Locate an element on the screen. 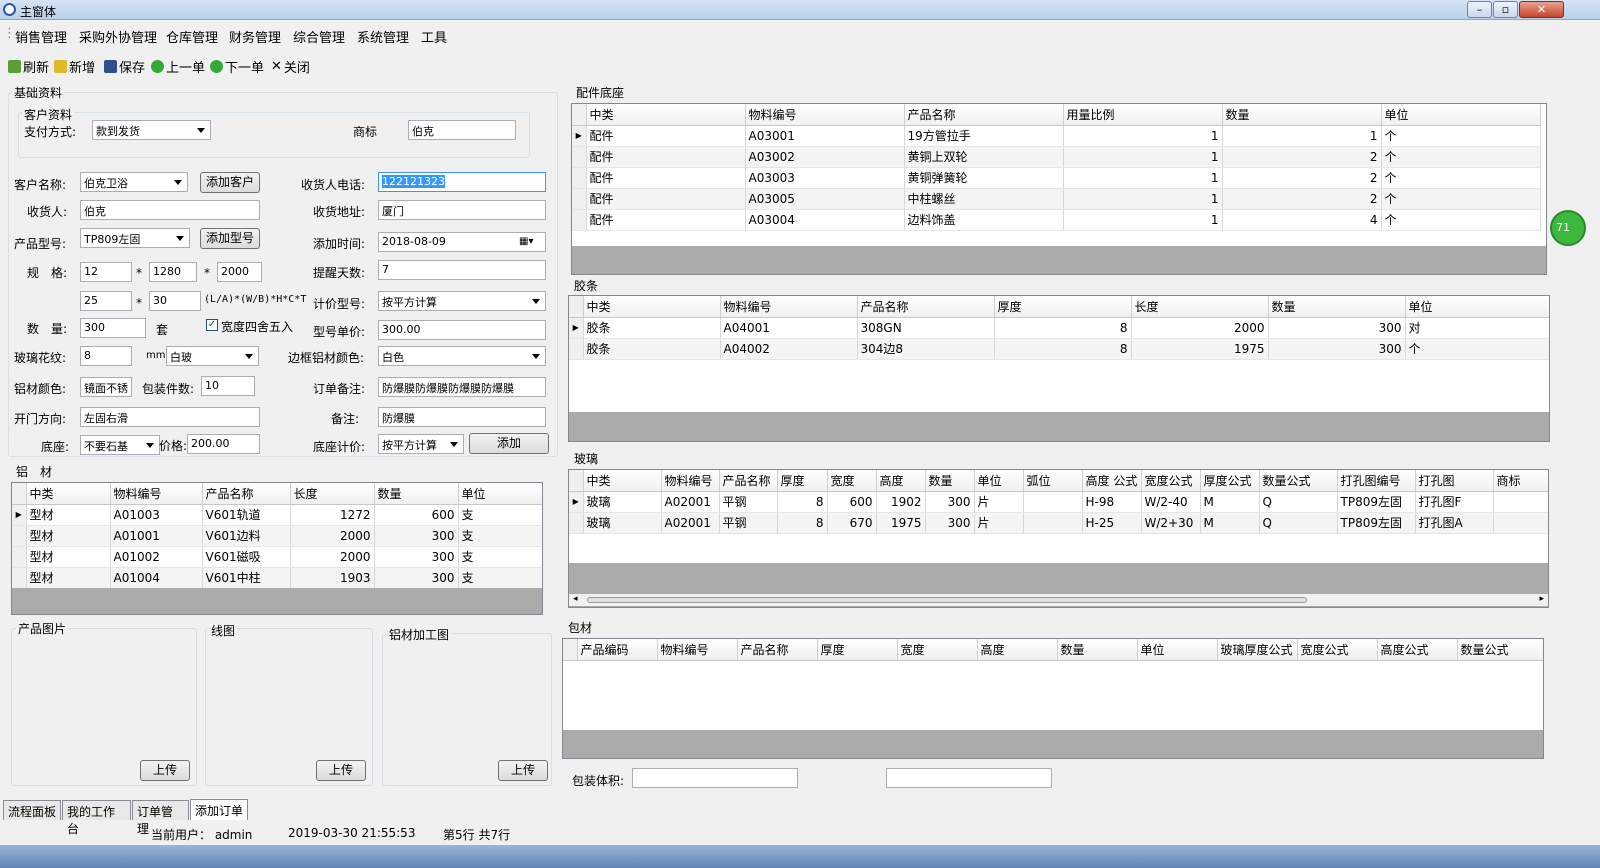  spec-width-input: 1280 is located at coordinates (173, 272).